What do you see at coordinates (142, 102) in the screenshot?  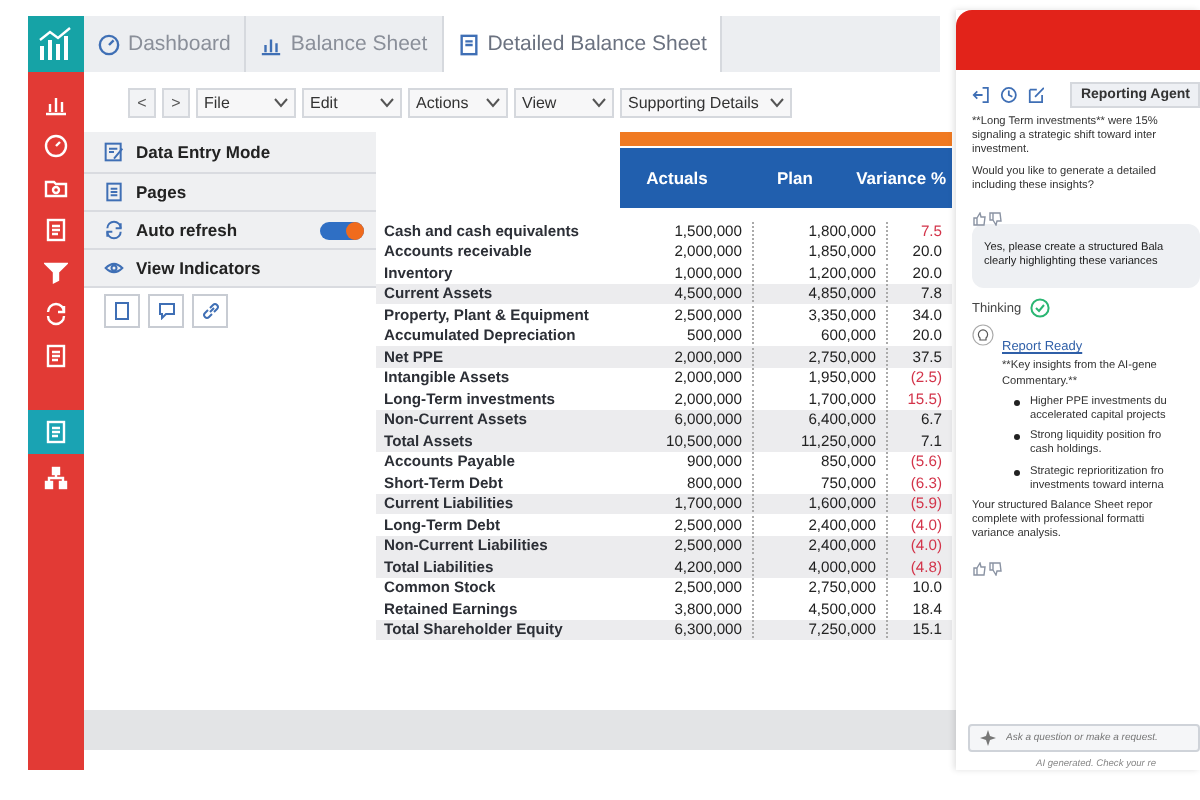 I see `back-button: <` at bounding box center [142, 102].